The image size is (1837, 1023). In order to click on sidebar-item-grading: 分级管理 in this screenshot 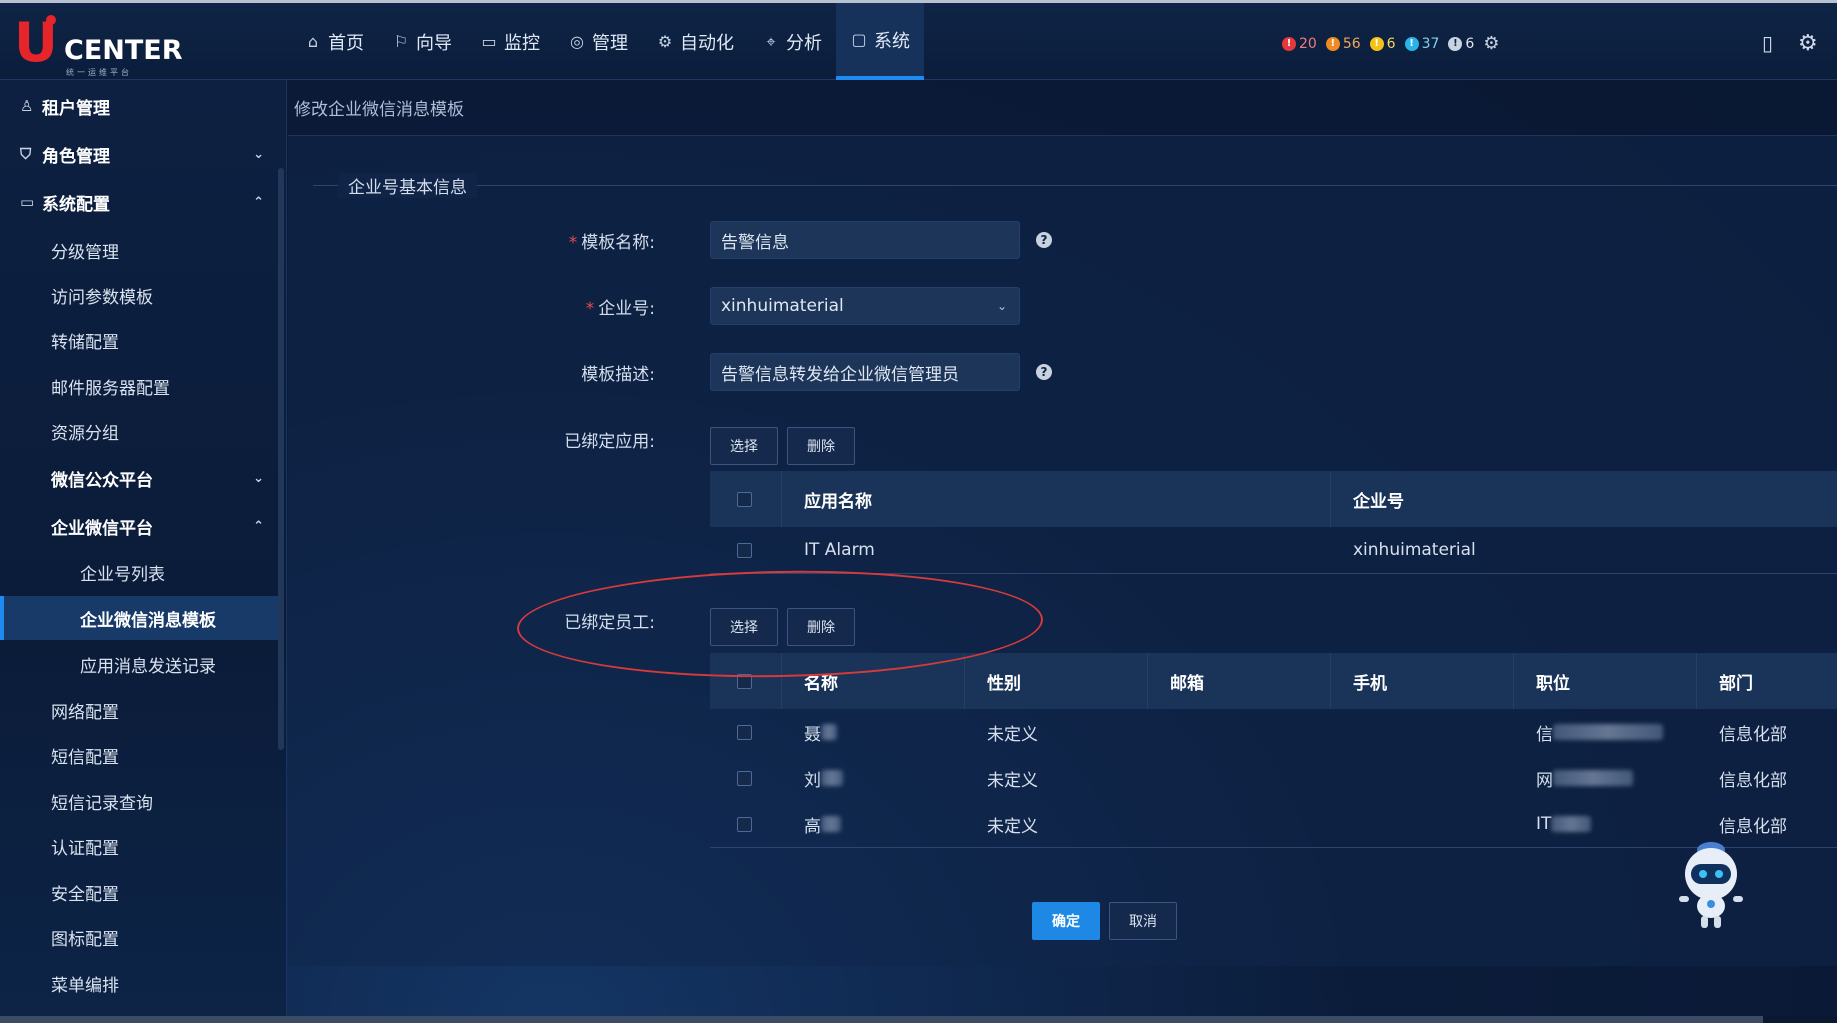, I will do `click(139, 250)`.